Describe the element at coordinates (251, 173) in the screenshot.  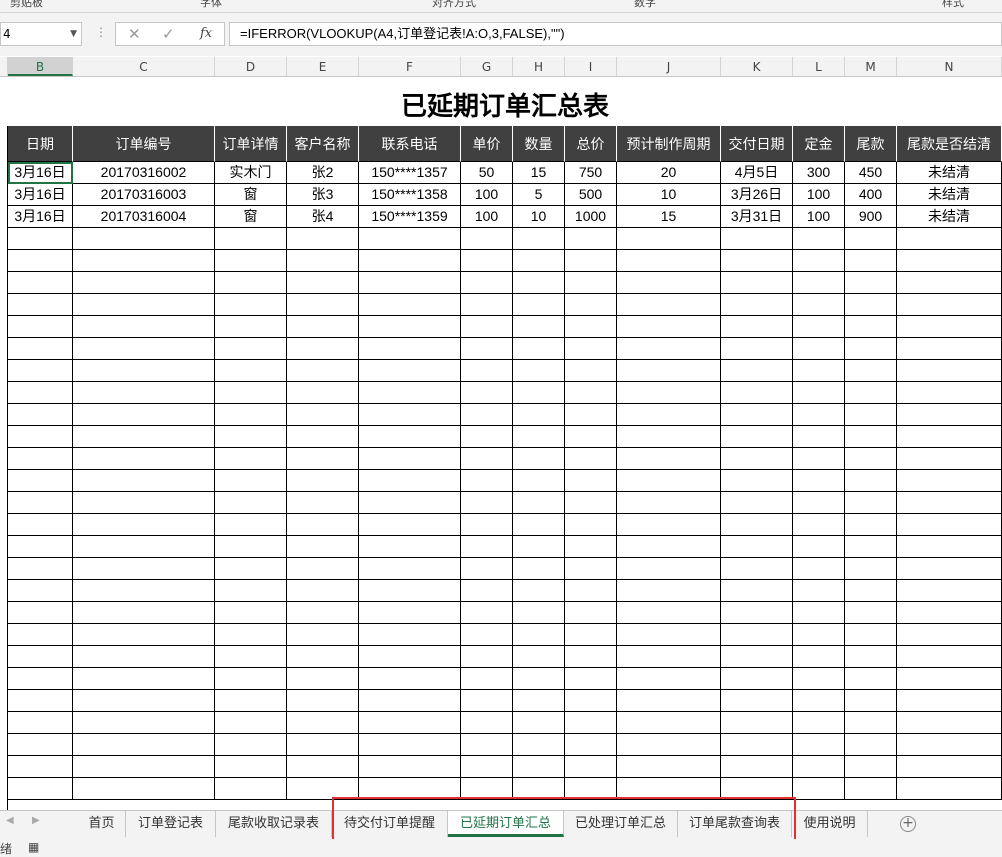
I see `table-cell: 实木门` at that location.